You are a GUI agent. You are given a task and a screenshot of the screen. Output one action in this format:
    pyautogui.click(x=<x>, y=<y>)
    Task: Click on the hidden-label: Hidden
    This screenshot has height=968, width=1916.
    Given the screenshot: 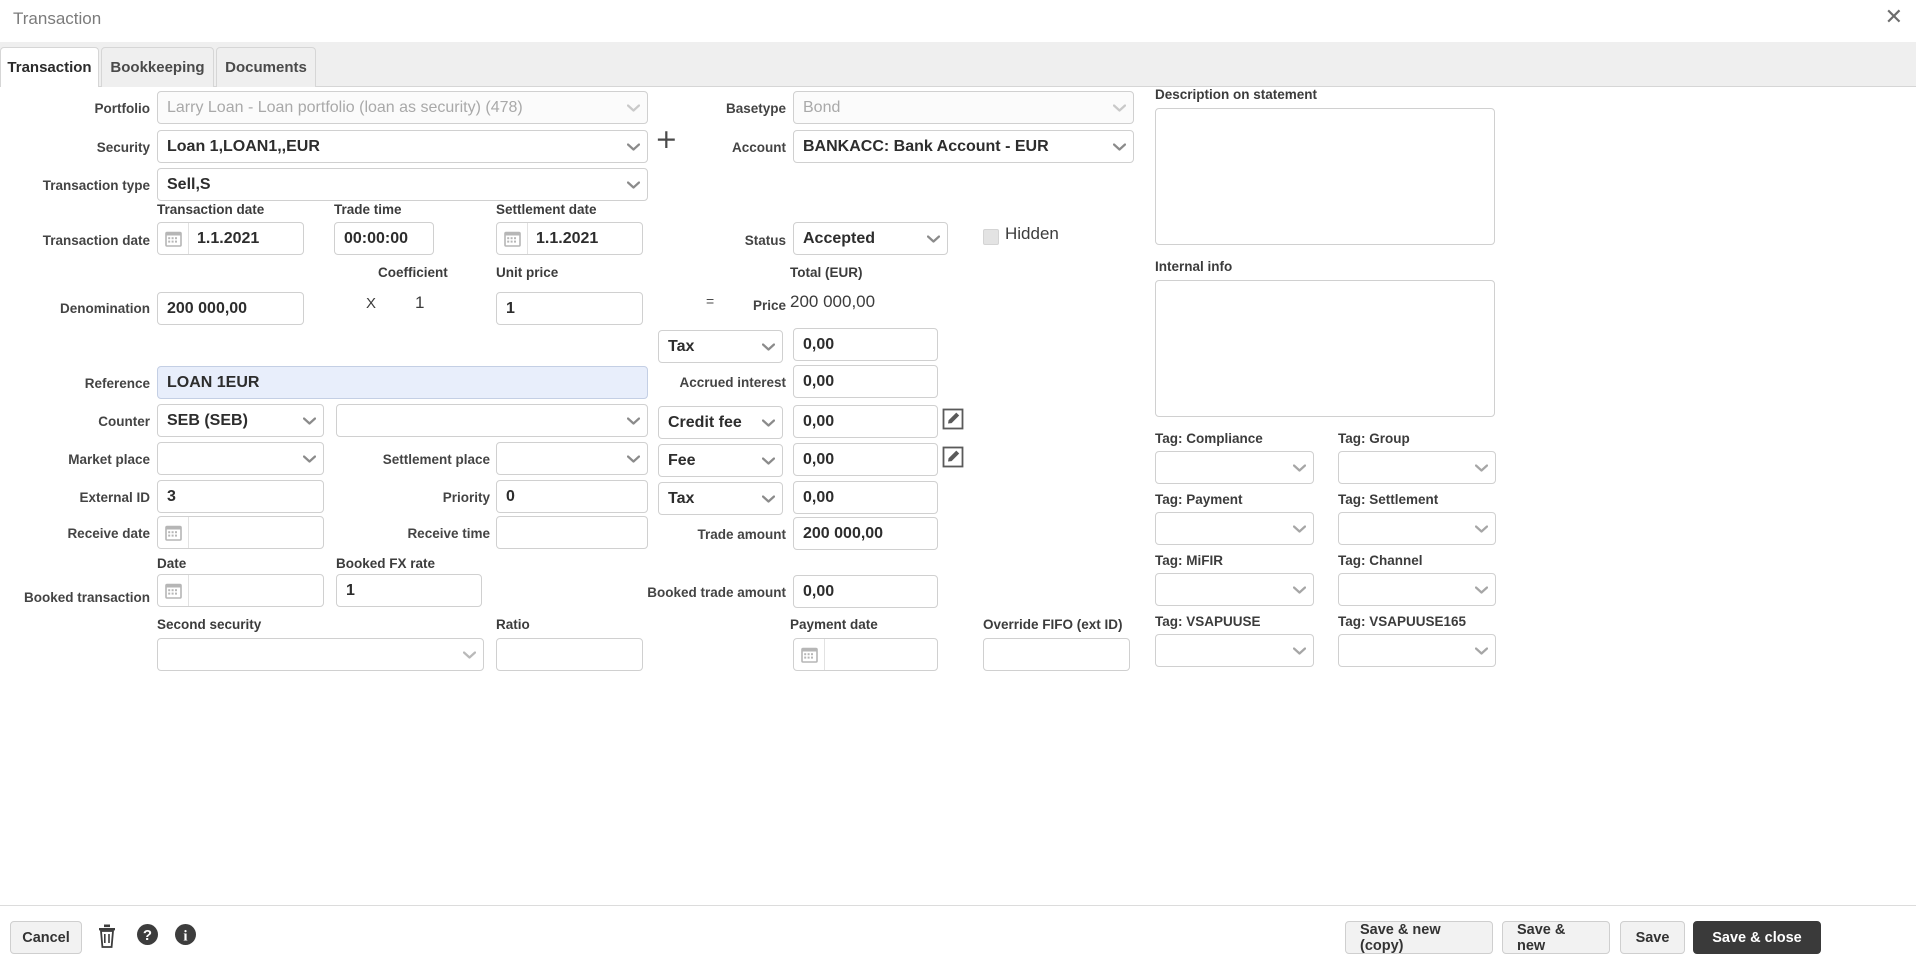 What is the action you would take?
    pyautogui.click(x=1032, y=233)
    